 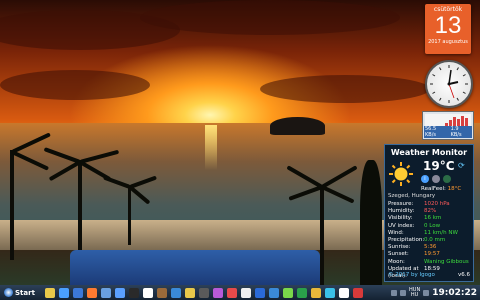 I want to click on weather-row: Sunrise: 5:36, so click(x=430, y=247).